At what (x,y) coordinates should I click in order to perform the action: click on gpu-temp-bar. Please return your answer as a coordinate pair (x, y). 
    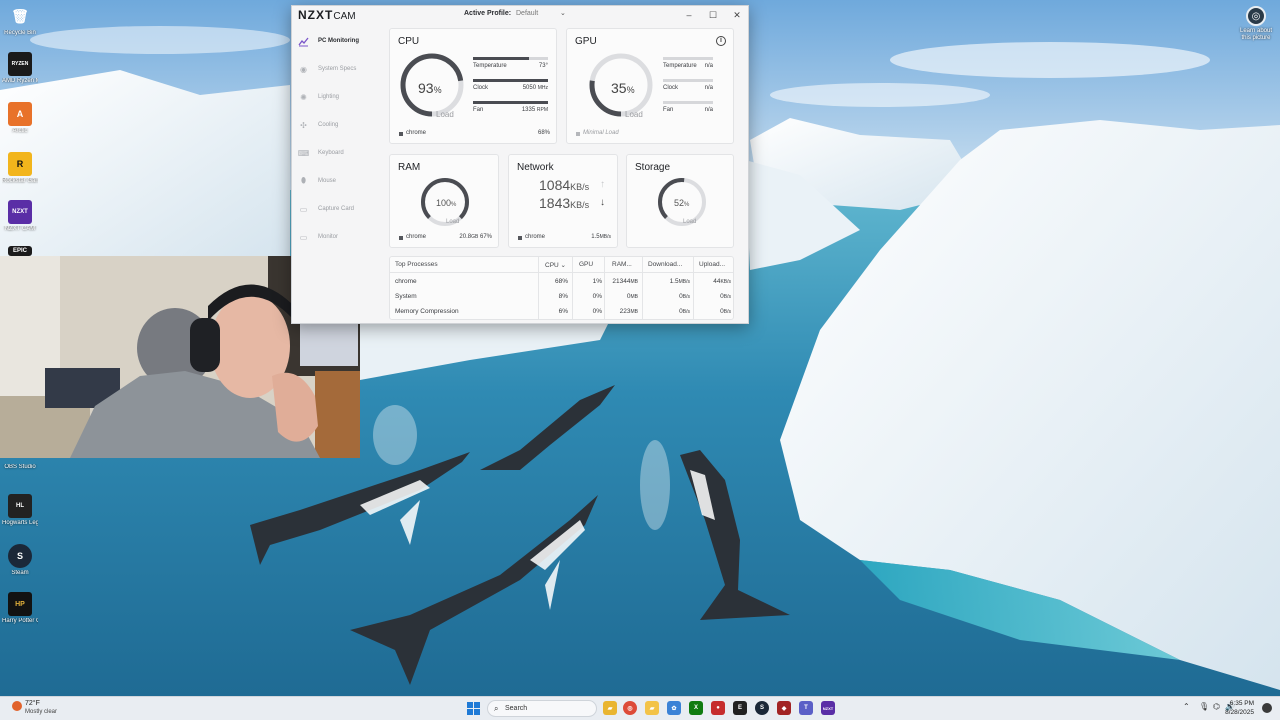
    Looking at the image, I should click on (688, 58).